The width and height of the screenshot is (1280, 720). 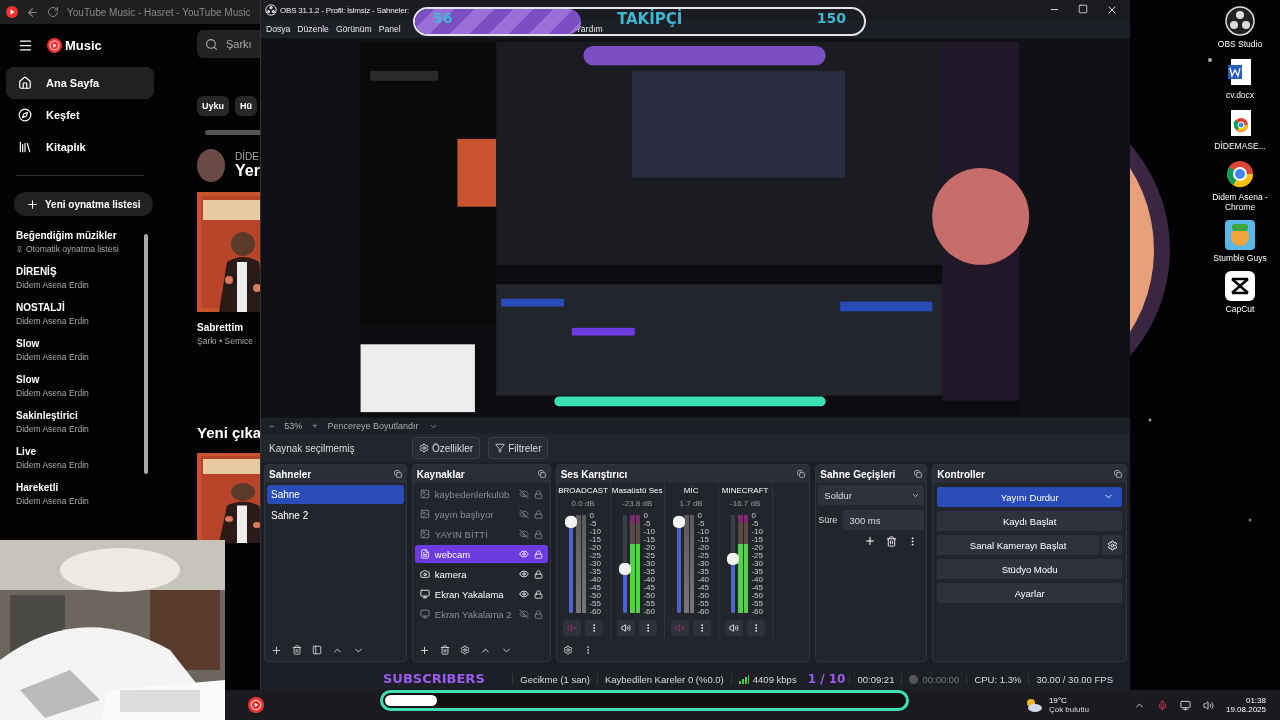 I want to click on desktop-icon-label: Stumble Guys, so click(x=1240, y=258).